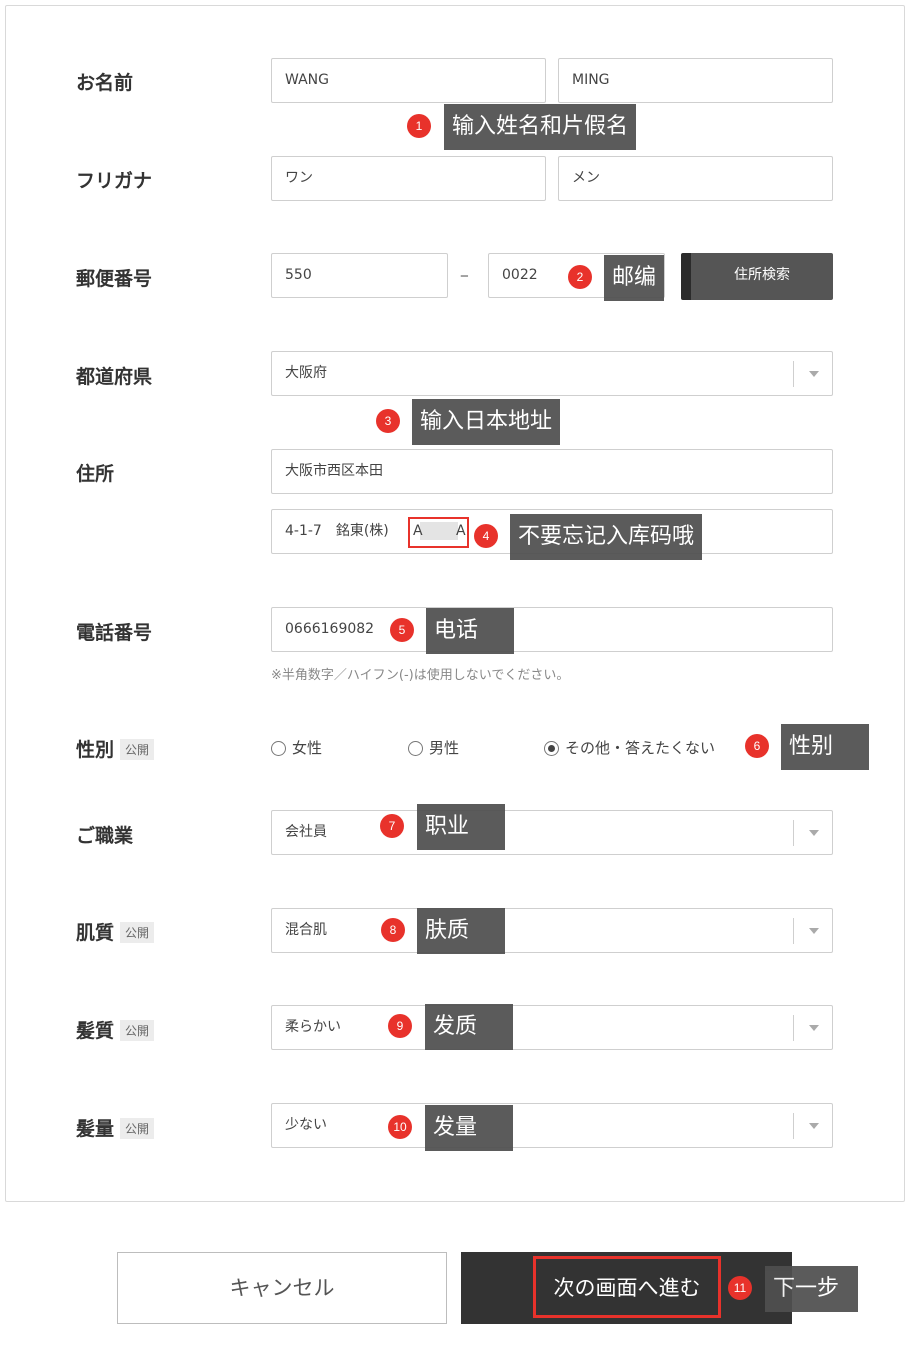  What do you see at coordinates (580, 277) in the screenshot?
I see `annotation-marker-2: 2` at bounding box center [580, 277].